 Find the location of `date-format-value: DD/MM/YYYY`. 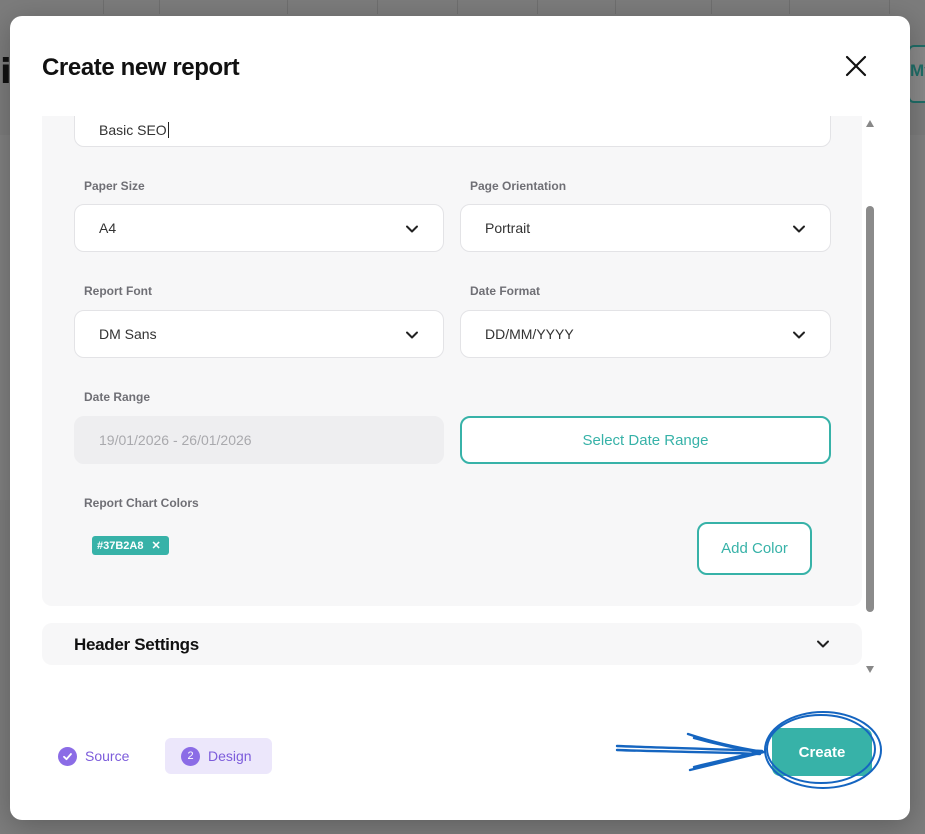

date-format-value: DD/MM/YYYY is located at coordinates (529, 334).